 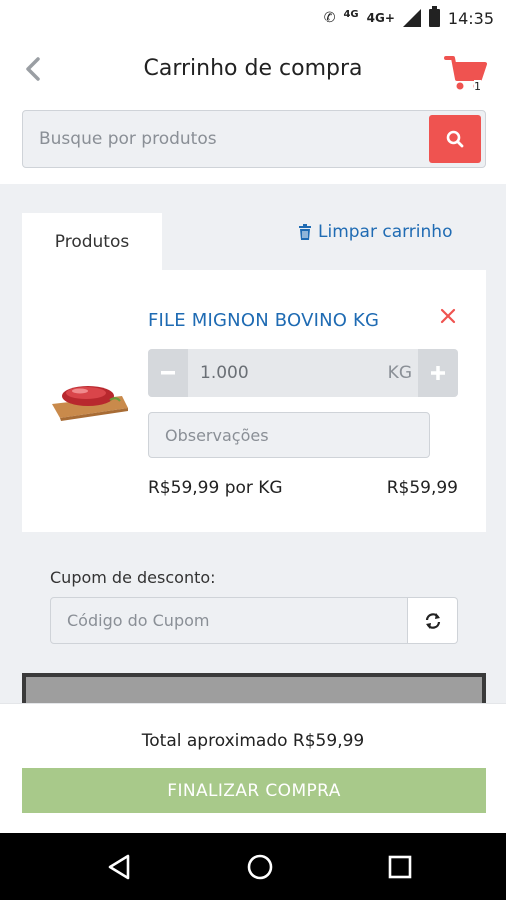 I want to click on quantity-stepper: 1.000 KG, so click(x=303, y=373).